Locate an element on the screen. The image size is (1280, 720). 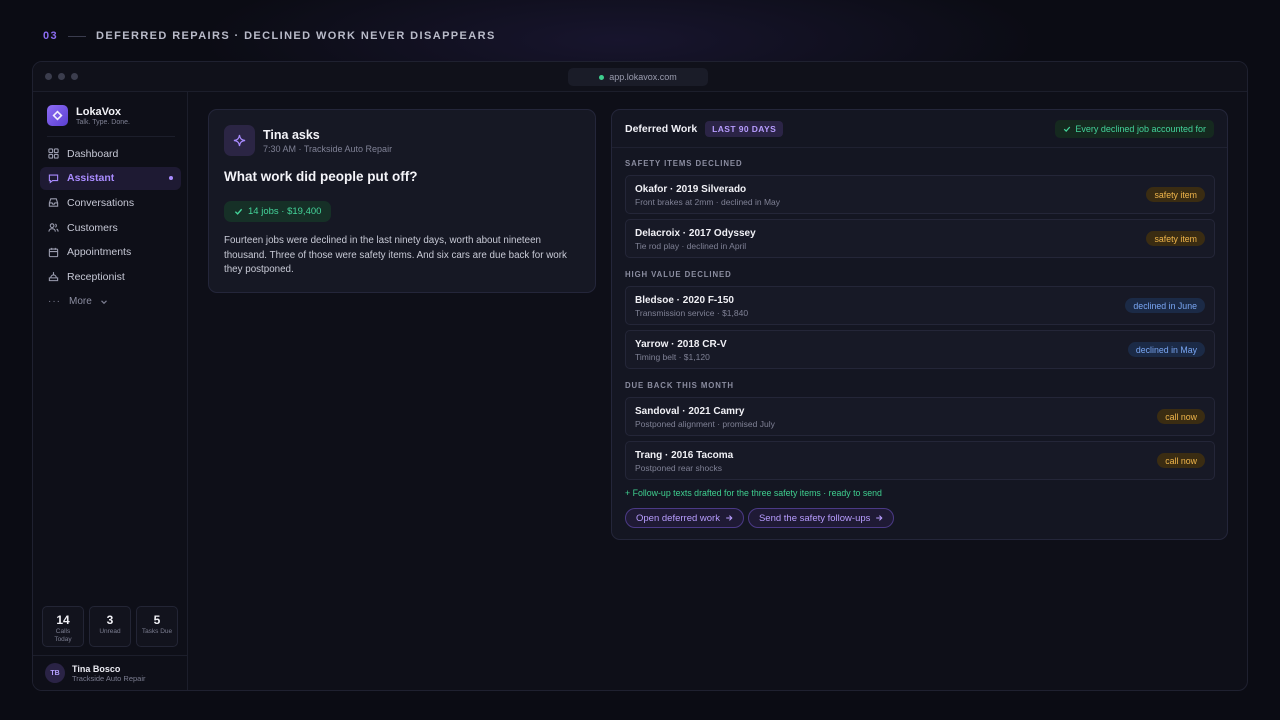
browser-titlebar: app.lokavox.com is located at coordinates (640, 77).